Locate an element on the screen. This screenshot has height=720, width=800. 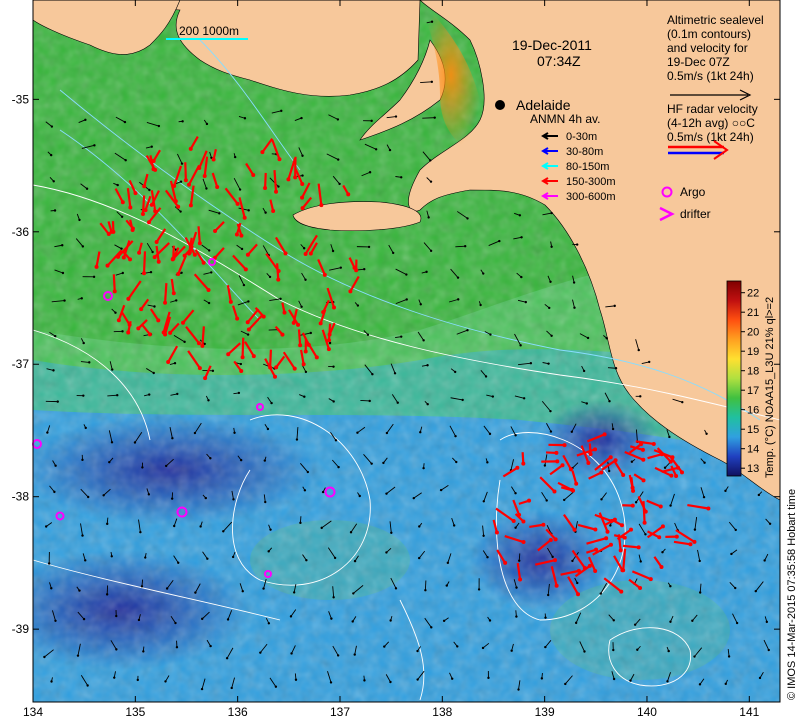
colorbar-tick-label: 22 is located at coordinates (753, 294).